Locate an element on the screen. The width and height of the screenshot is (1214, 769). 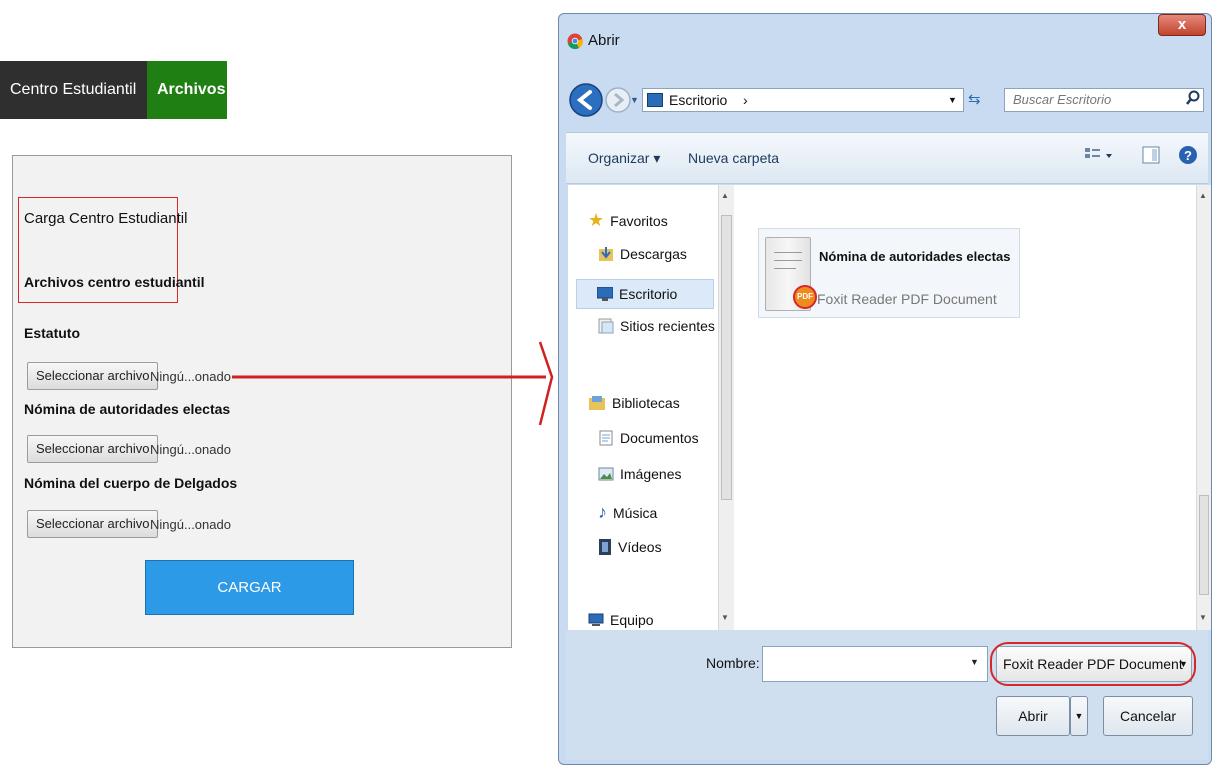
filename-label: Nombre: is located at coordinates (733, 663).